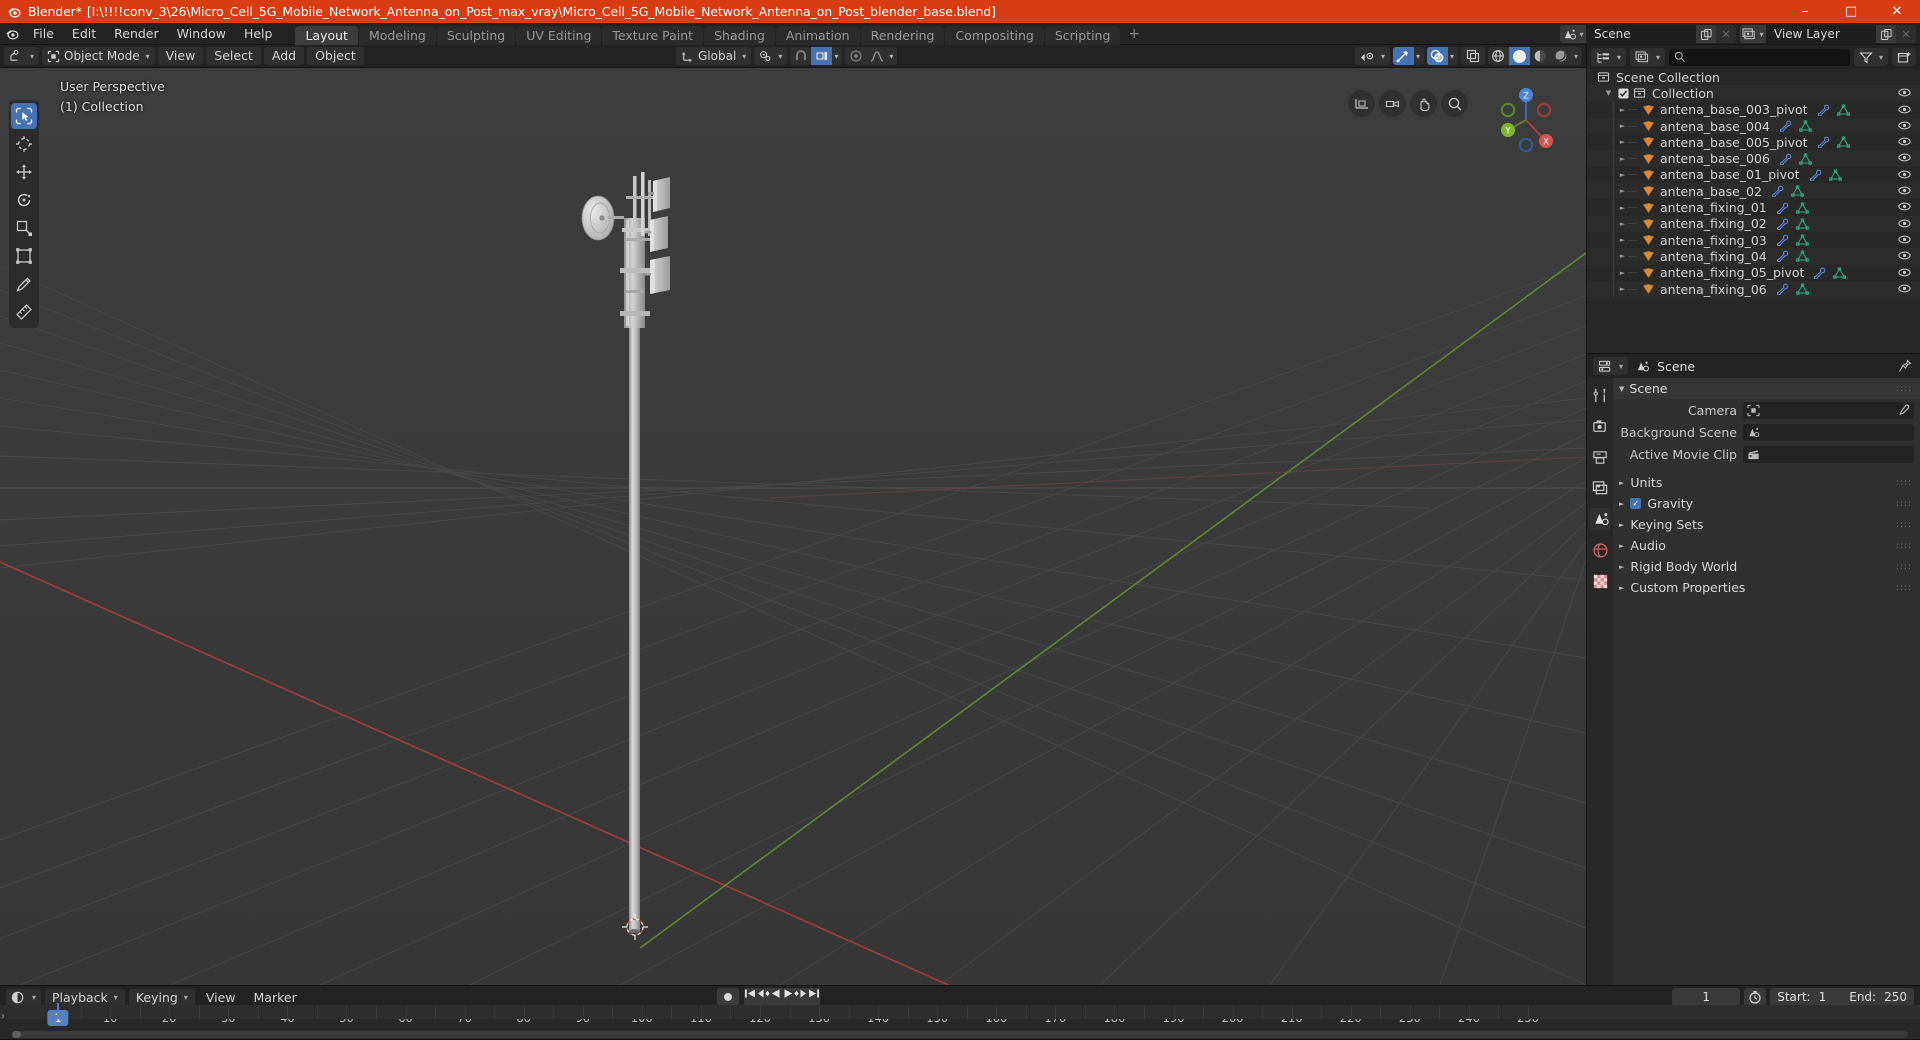  What do you see at coordinates (788, 997) in the screenshot?
I see `play-icon` at bounding box center [788, 997].